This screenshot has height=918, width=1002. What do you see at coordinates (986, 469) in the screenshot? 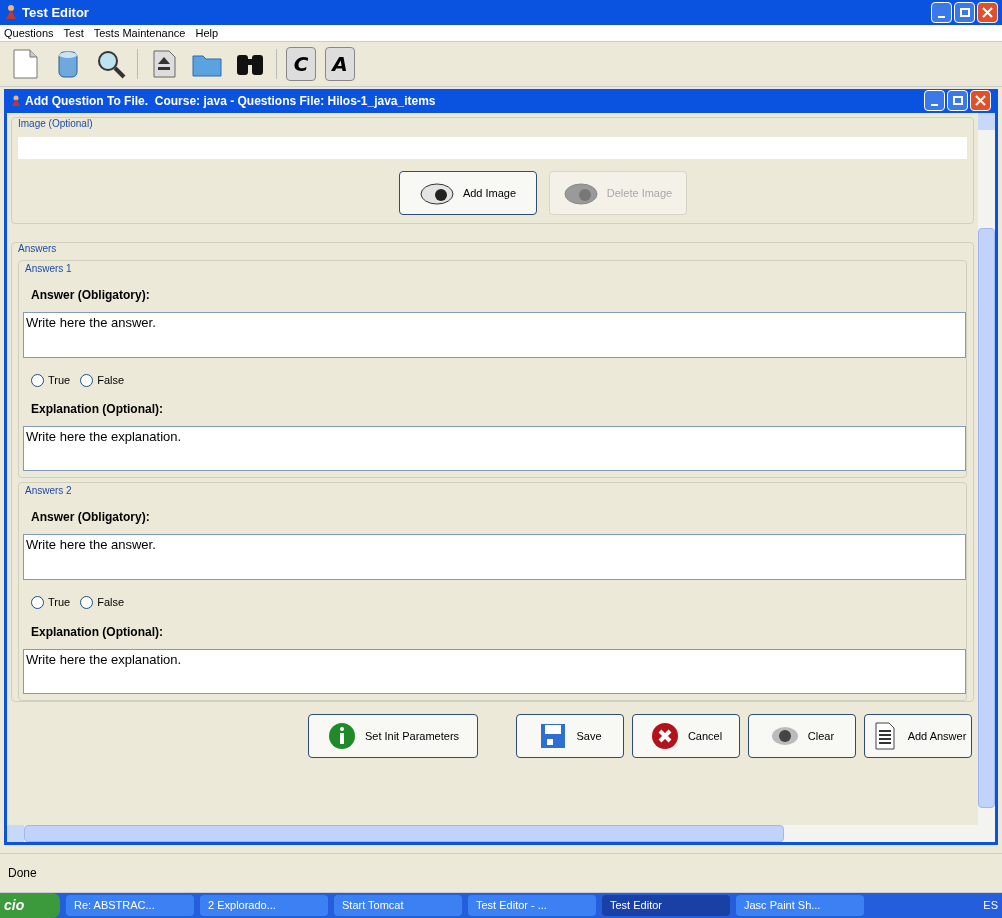
I see `vertical-scrollbar` at bounding box center [986, 469].